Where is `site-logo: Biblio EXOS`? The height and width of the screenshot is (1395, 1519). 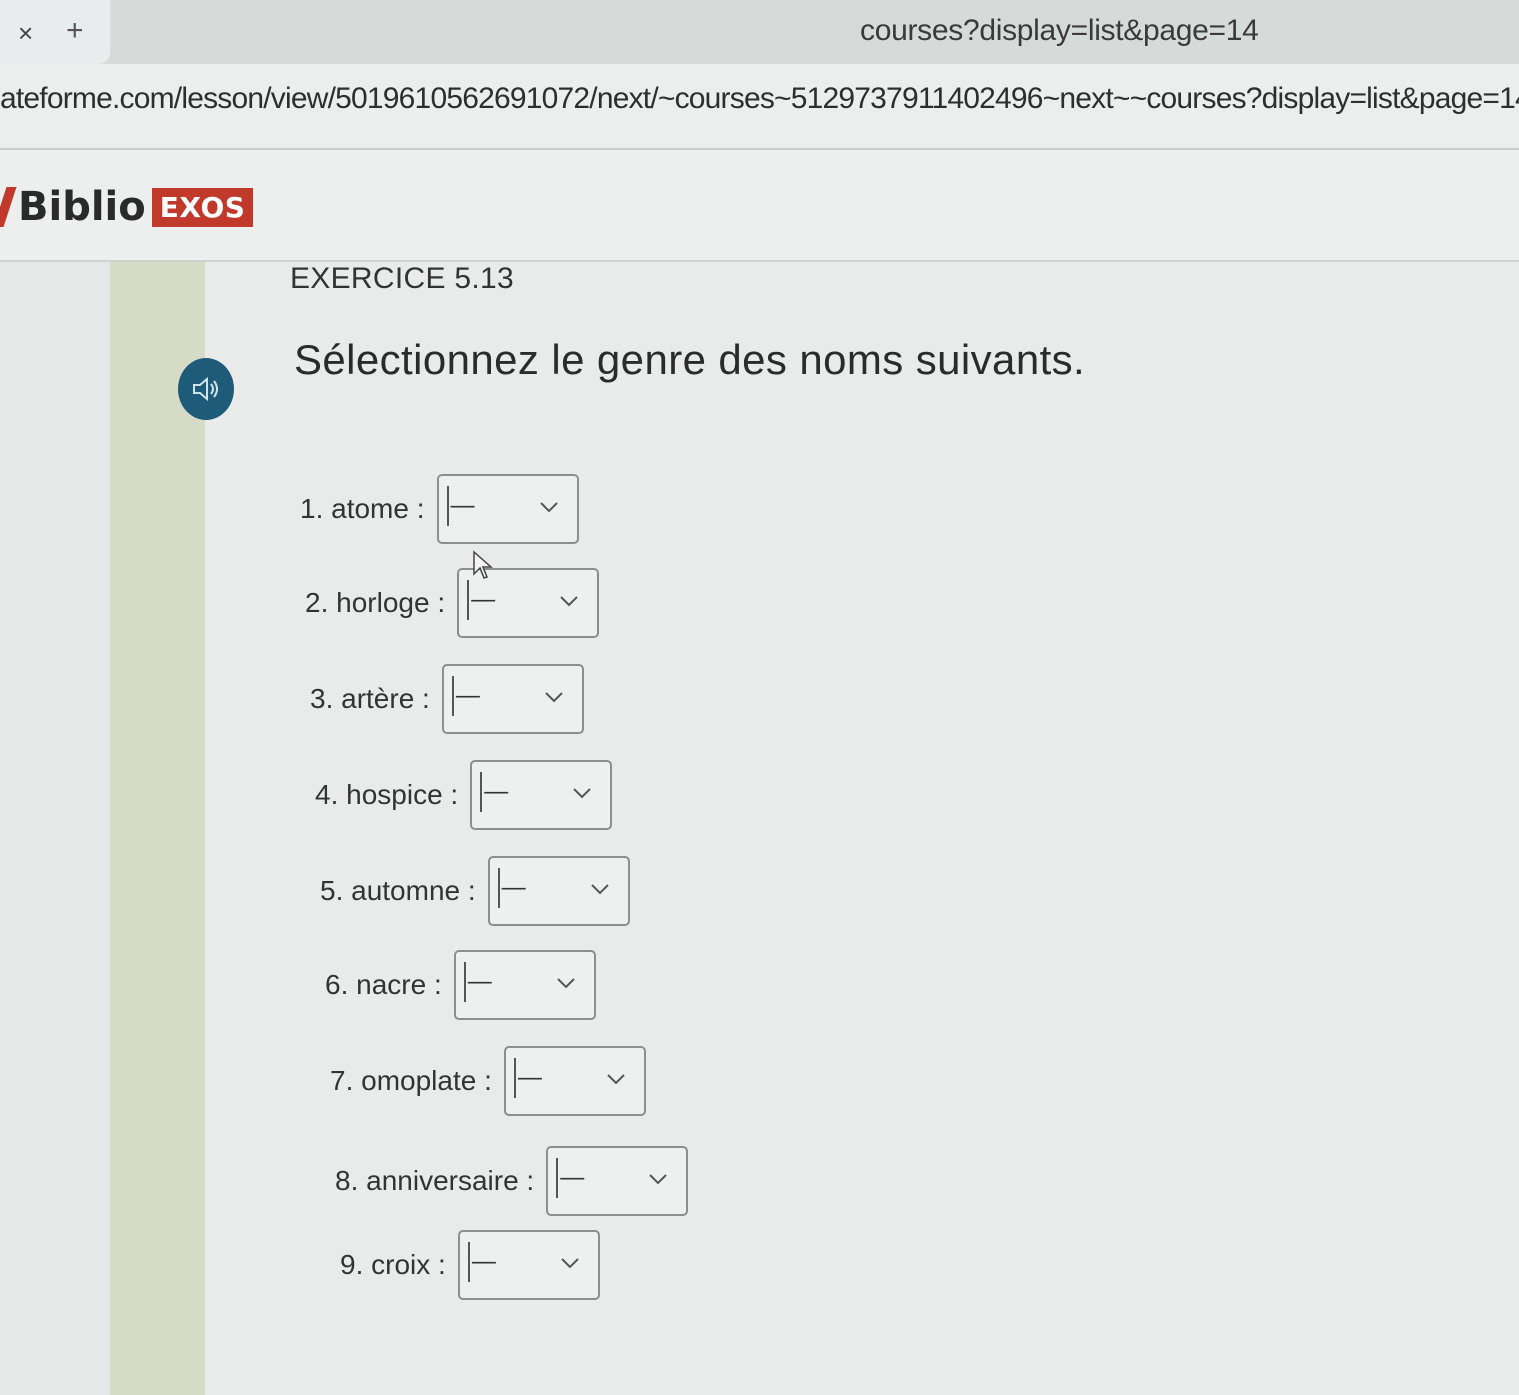
site-logo: Biblio EXOS is located at coordinates (127, 207).